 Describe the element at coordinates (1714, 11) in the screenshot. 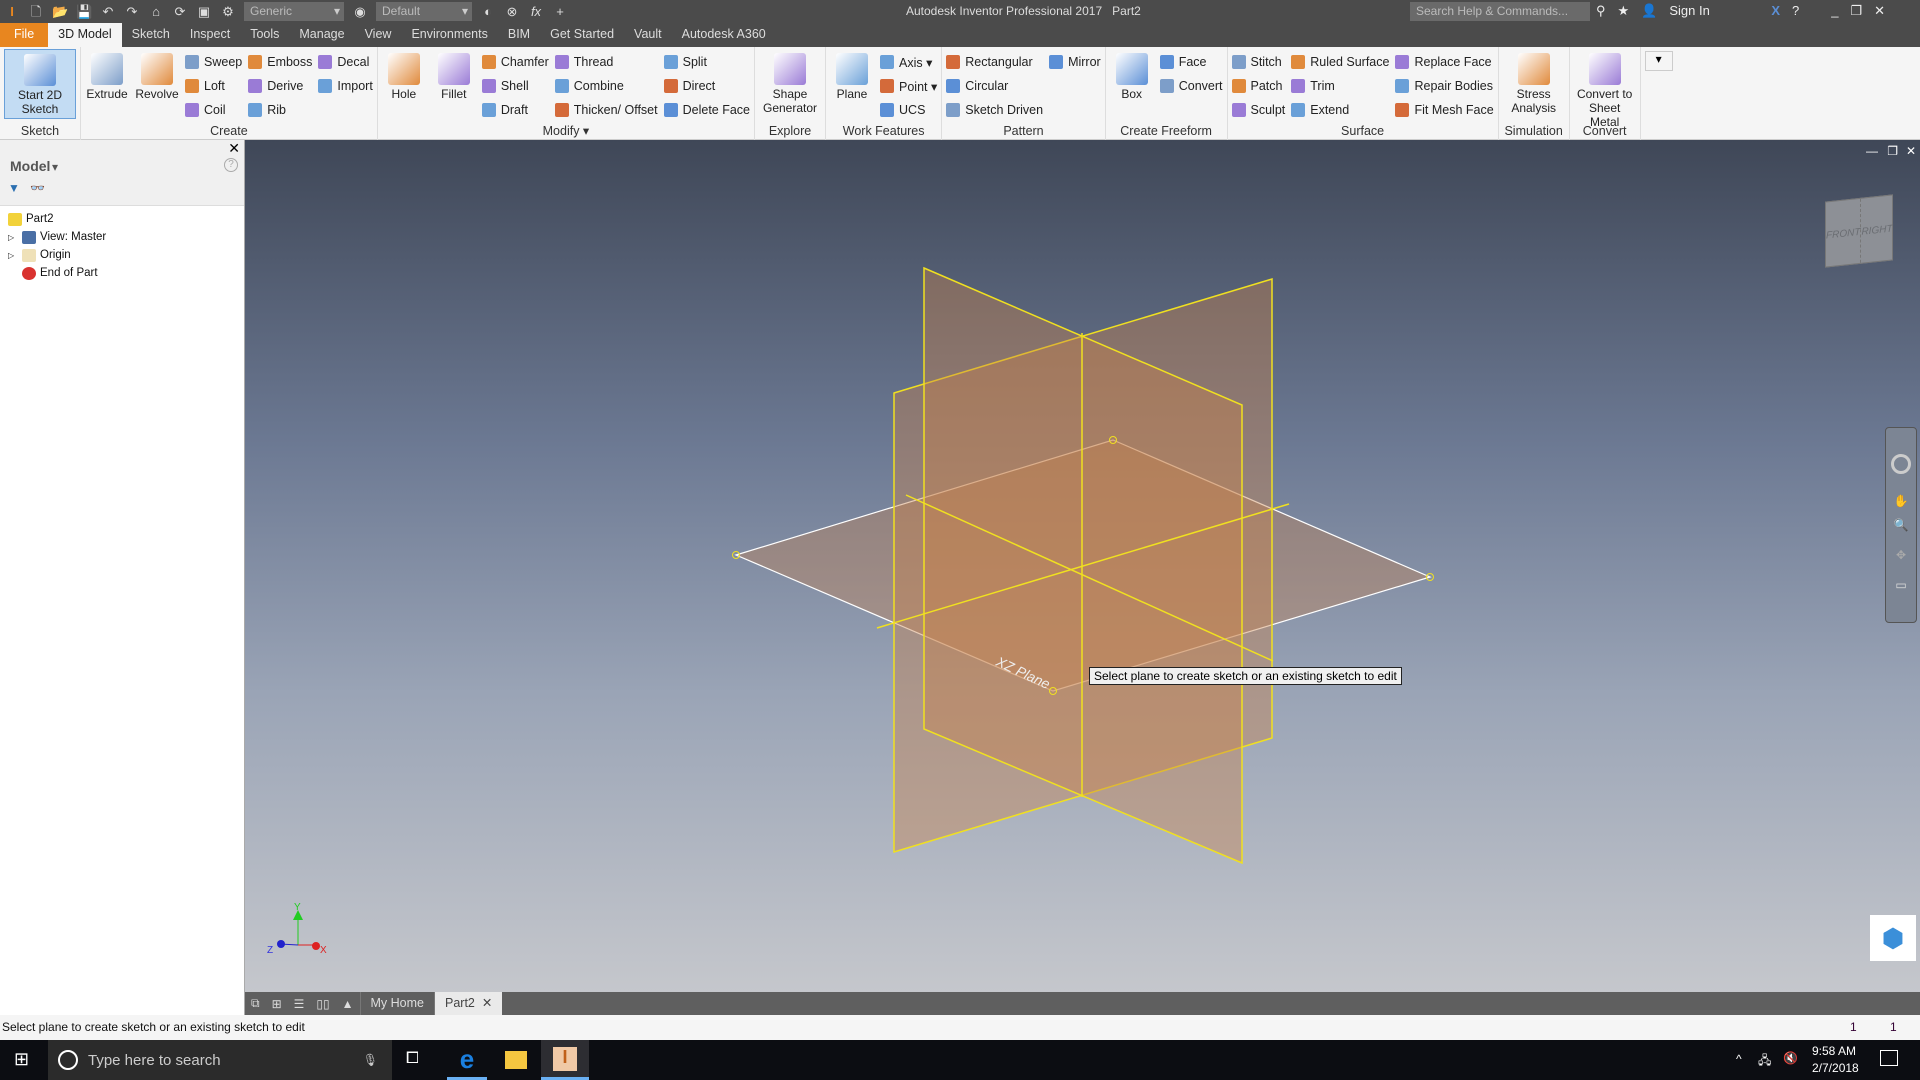

I see `sign-in-button: Sign In` at that location.